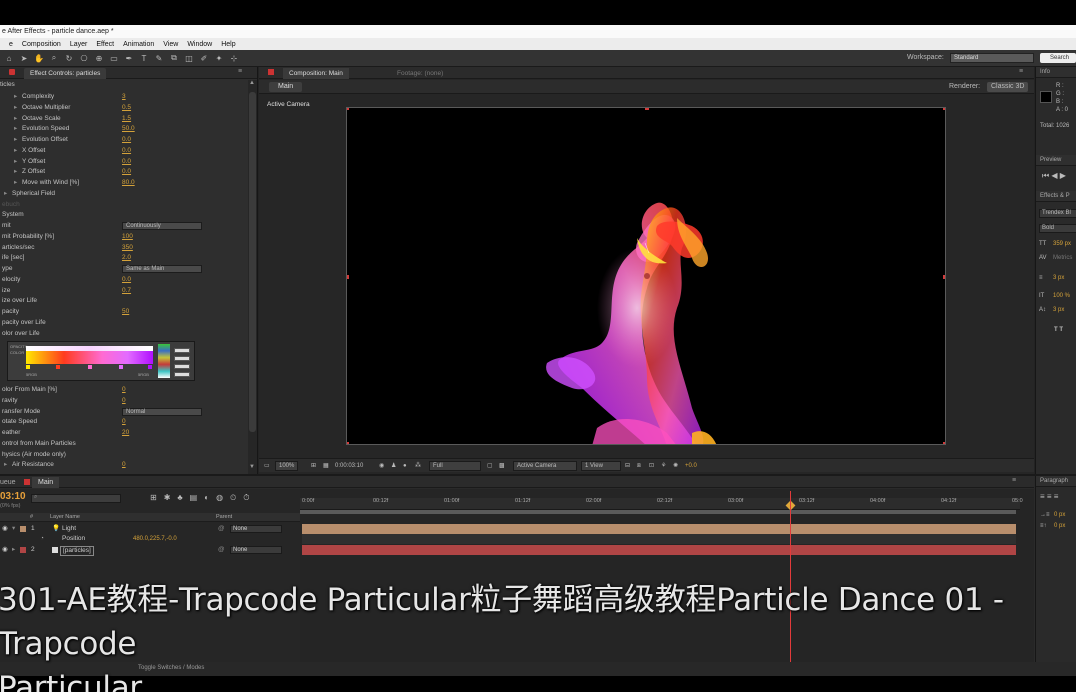 The height and width of the screenshot is (692, 1076). I want to click on resolution-select: Full, so click(455, 466).